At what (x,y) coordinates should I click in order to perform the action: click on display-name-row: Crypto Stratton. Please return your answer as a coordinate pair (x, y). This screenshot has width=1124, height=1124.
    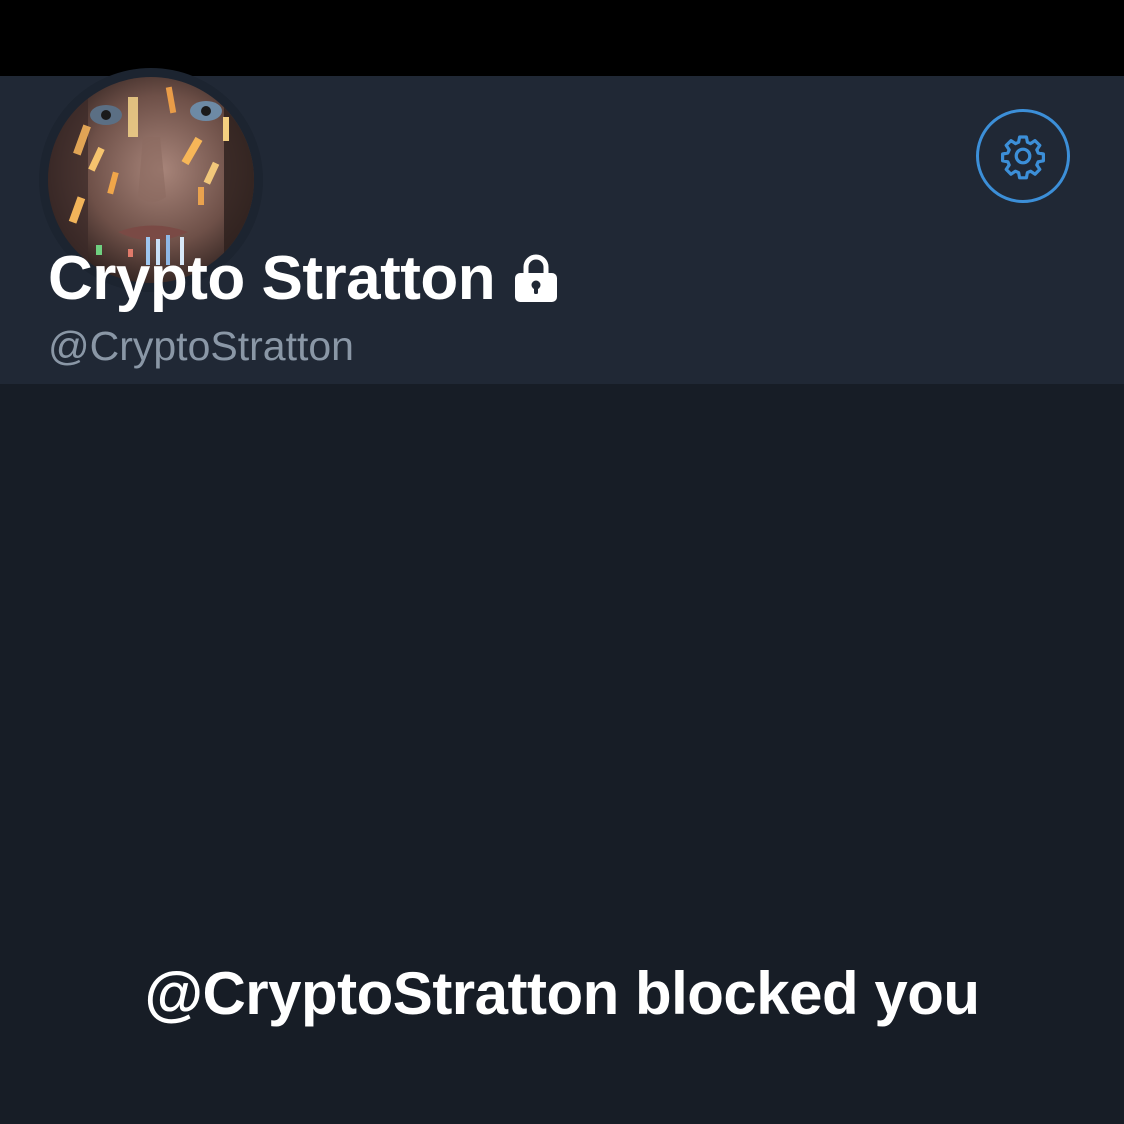
    Looking at the image, I should click on (303, 279).